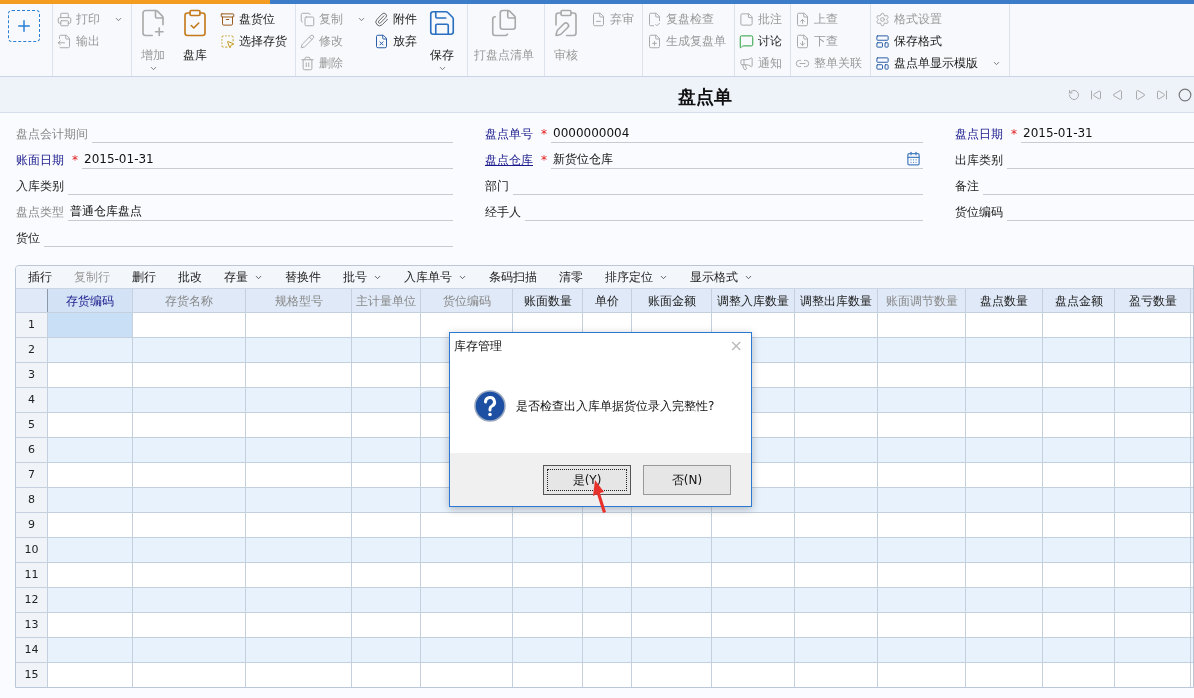  Describe the element at coordinates (32, 575) in the screenshot. I see `row-number: 11` at that location.